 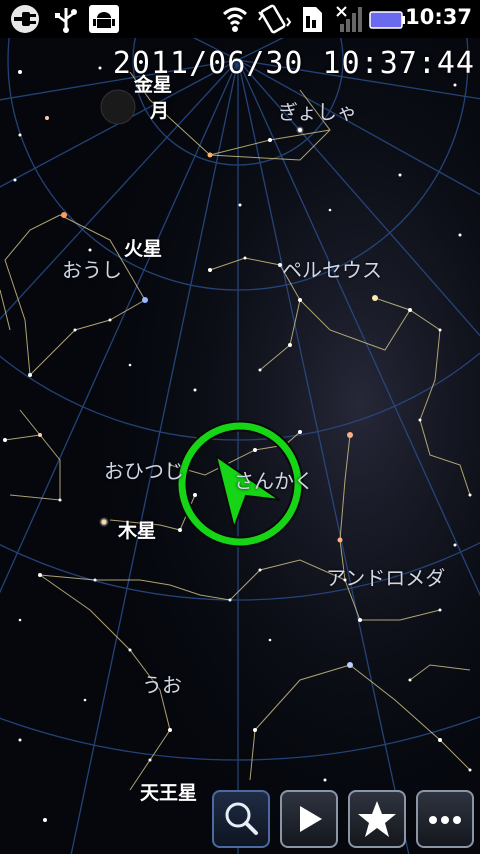 I want to click on battery-icon, so click(x=387, y=20).